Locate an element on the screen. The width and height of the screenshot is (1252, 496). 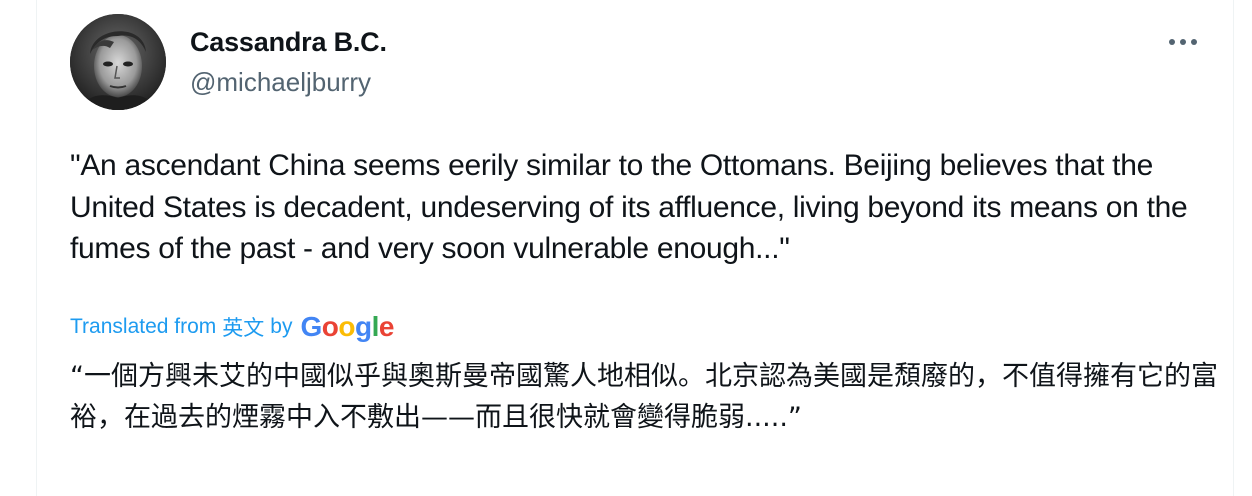
author-block: Cassandra B.C. @michaeljburry is located at coordinates (288, 62).